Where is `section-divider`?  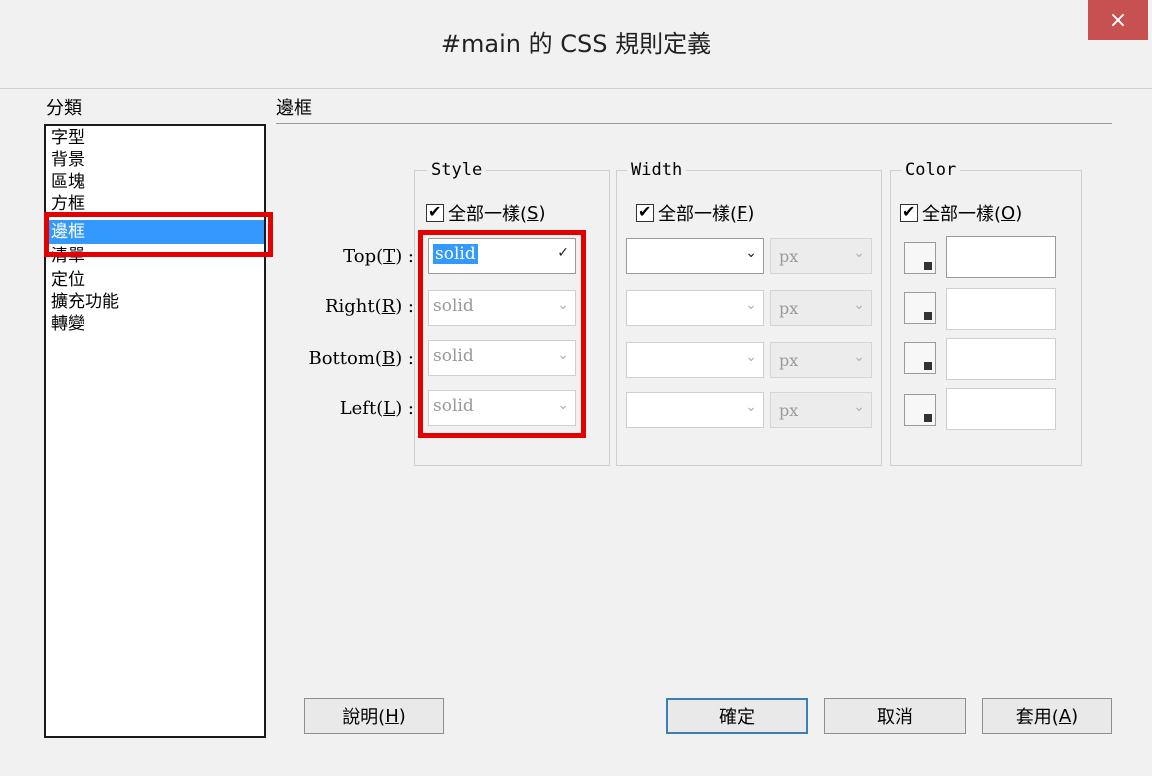 section-divider is located at coordinates (694, 123).